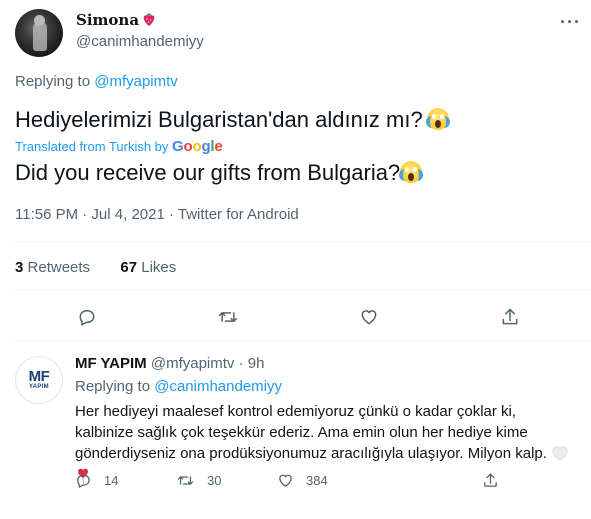 The image size is (591, 519). I want to click on reply-header: MF YAPIM @mfyapimtv · 9h, so click(169, 363).